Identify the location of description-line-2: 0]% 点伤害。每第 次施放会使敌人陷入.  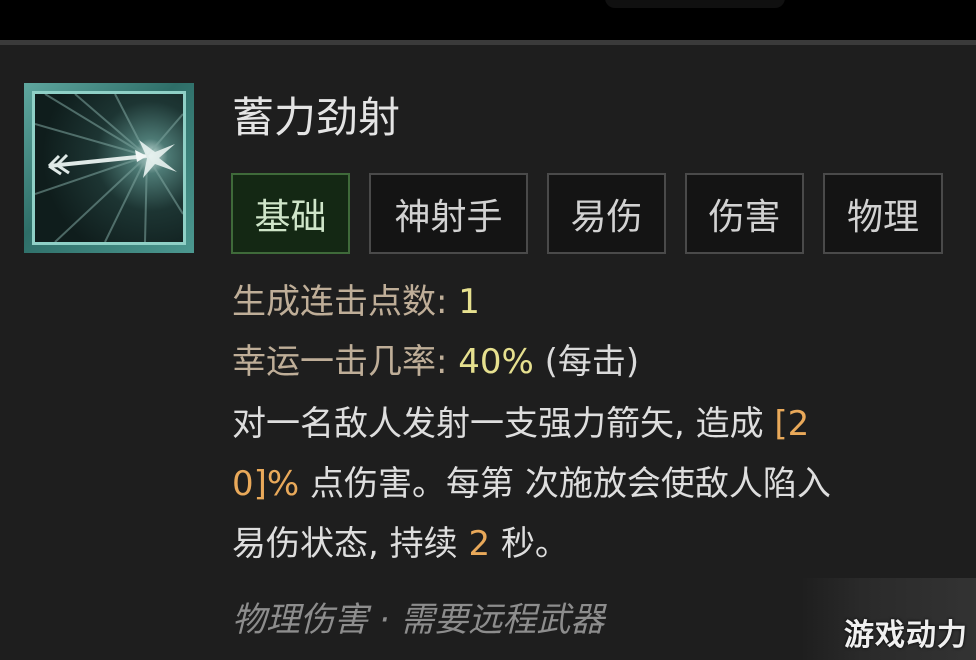
(531, 484).